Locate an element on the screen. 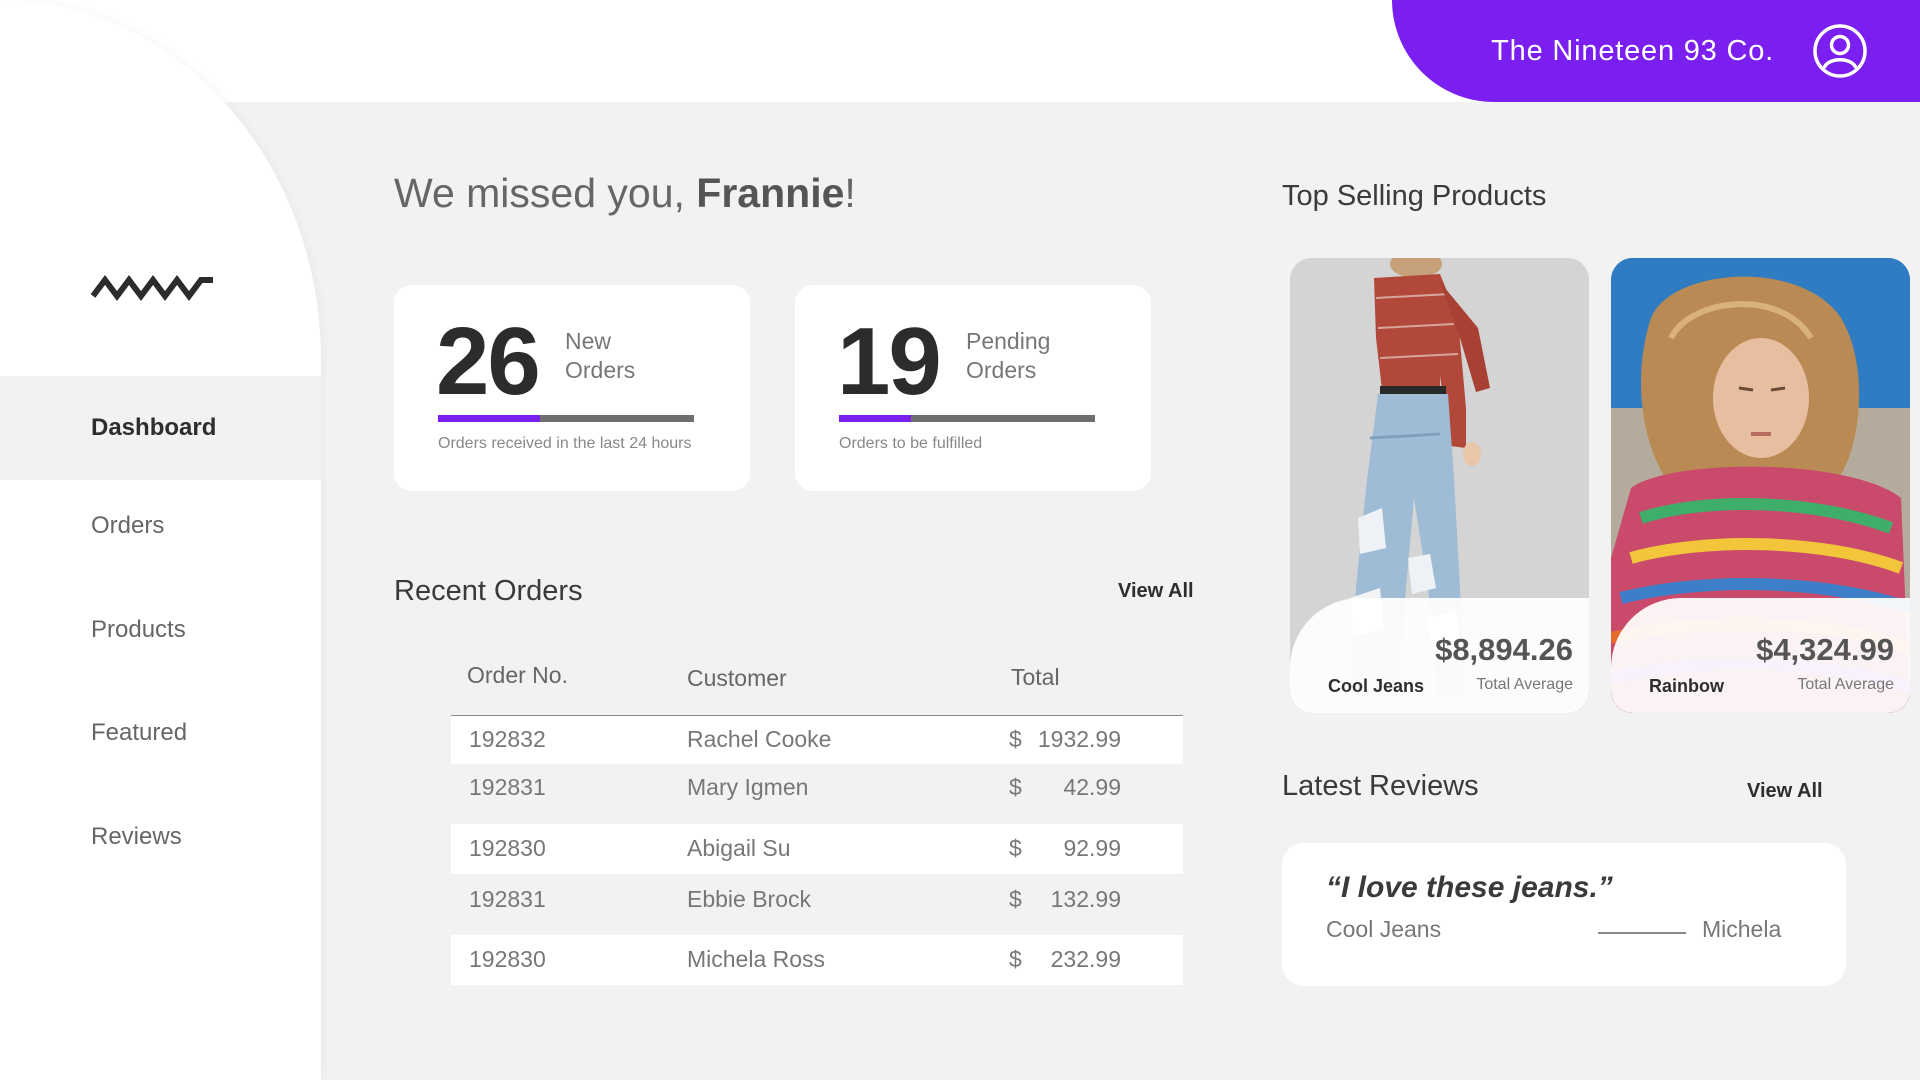 This screenshot has height=1080, width=1920. recent-orders-title: Recent Orders is located at coordinates (488, 591).